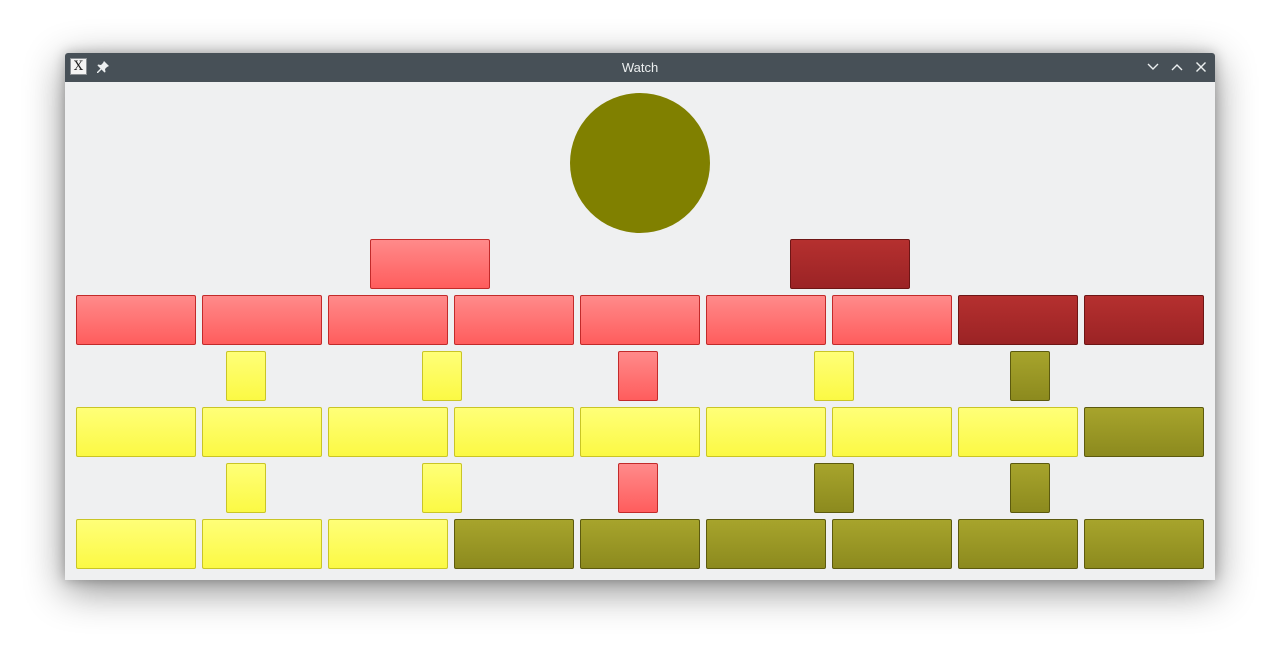  What do you see at coordinates (1177, 67) in the screenshot?
I see `chevron-up-icon` at bounding box center [1177, 67].